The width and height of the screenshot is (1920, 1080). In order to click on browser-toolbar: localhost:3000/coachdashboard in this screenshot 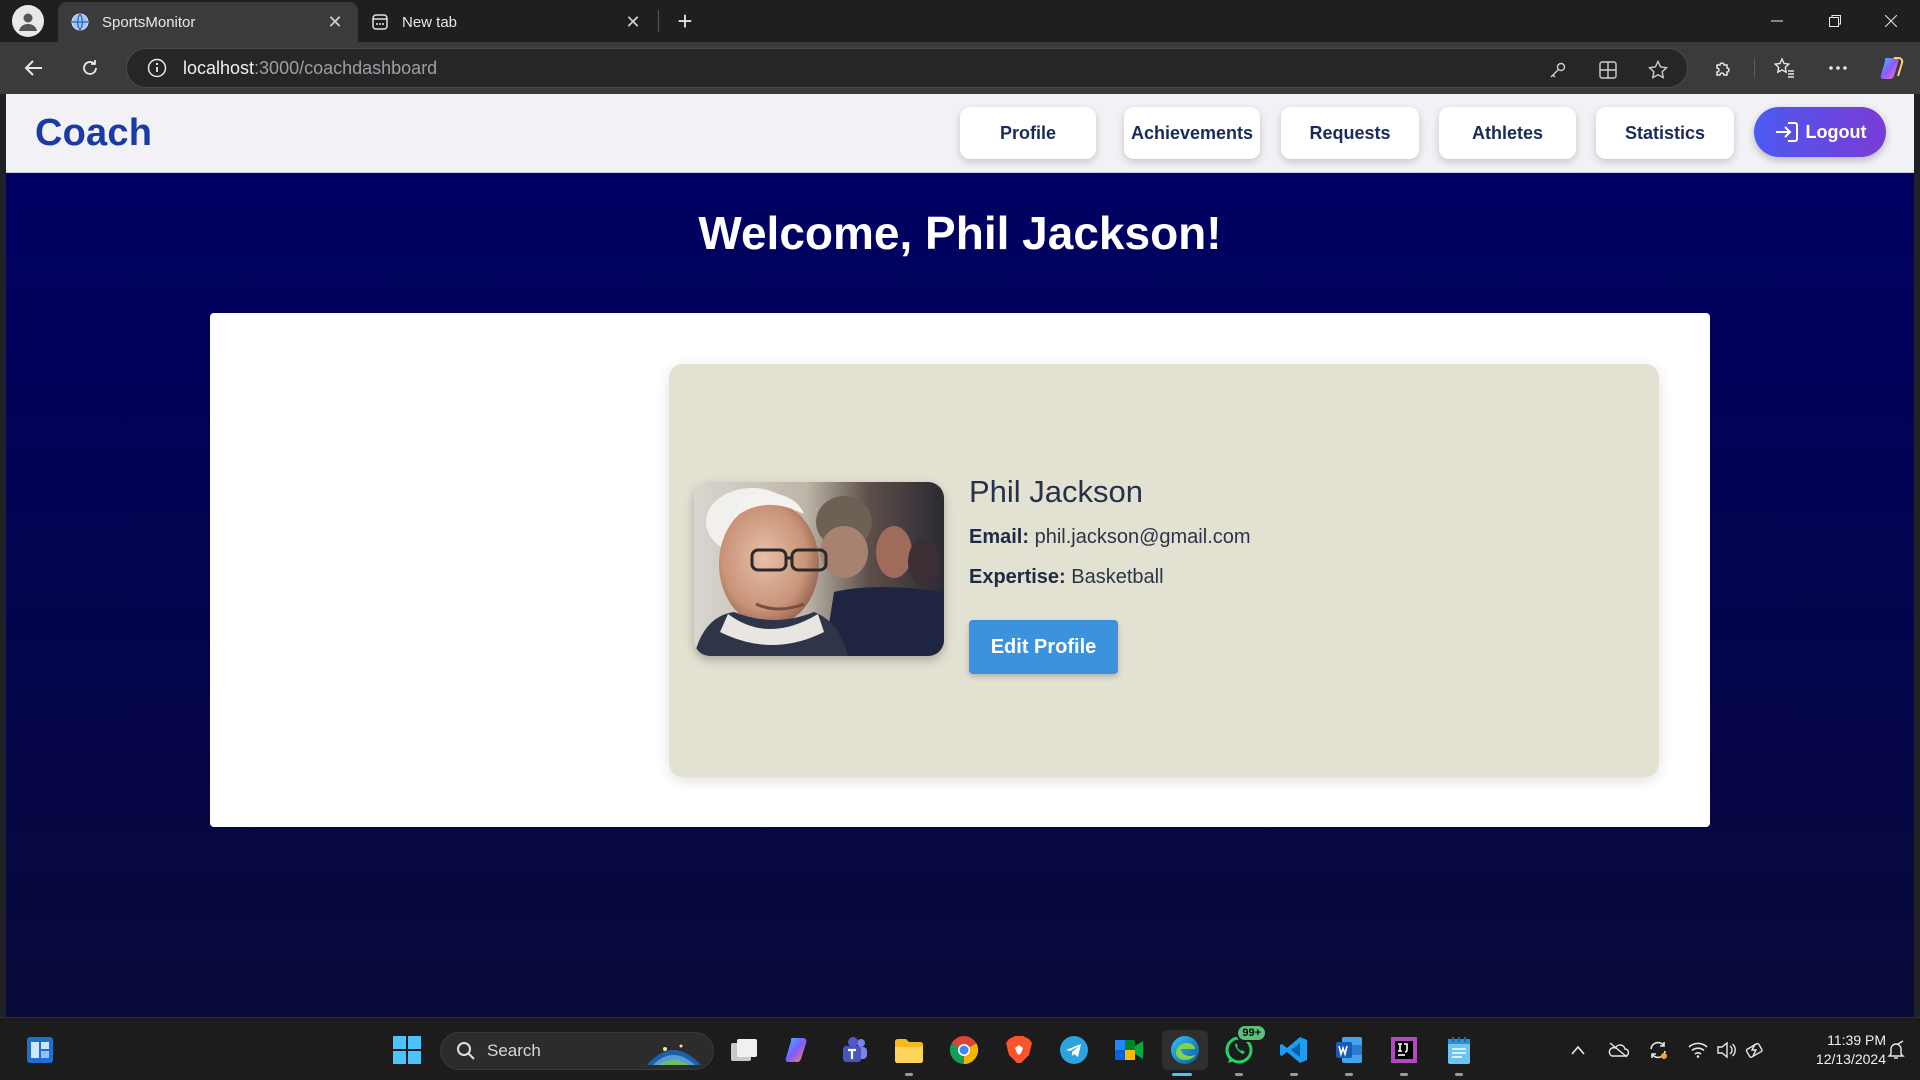, I will do `click(960, 68)`.